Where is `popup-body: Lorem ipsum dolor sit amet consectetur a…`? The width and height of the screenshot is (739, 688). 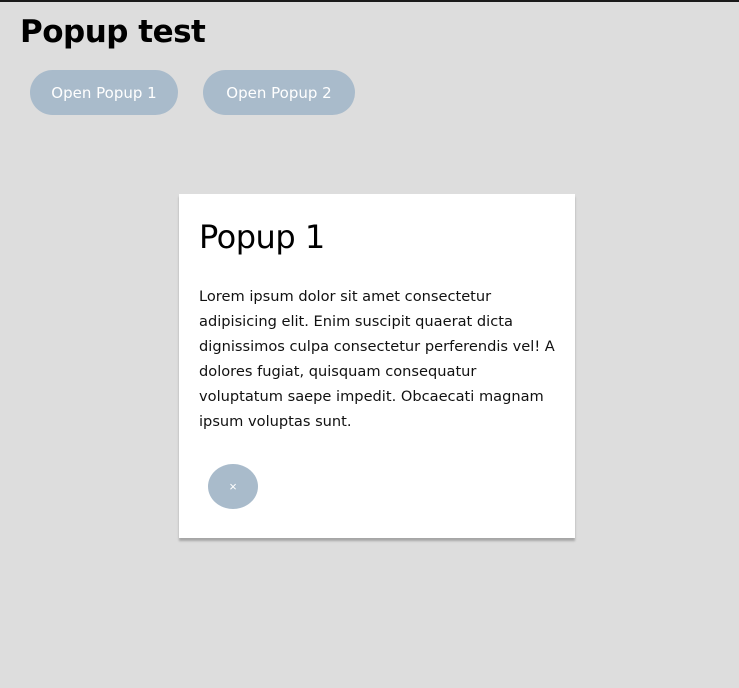
popup-body: Lorem ipsum dolor sit amet consectetur a… is located at coordinates (377, 359).